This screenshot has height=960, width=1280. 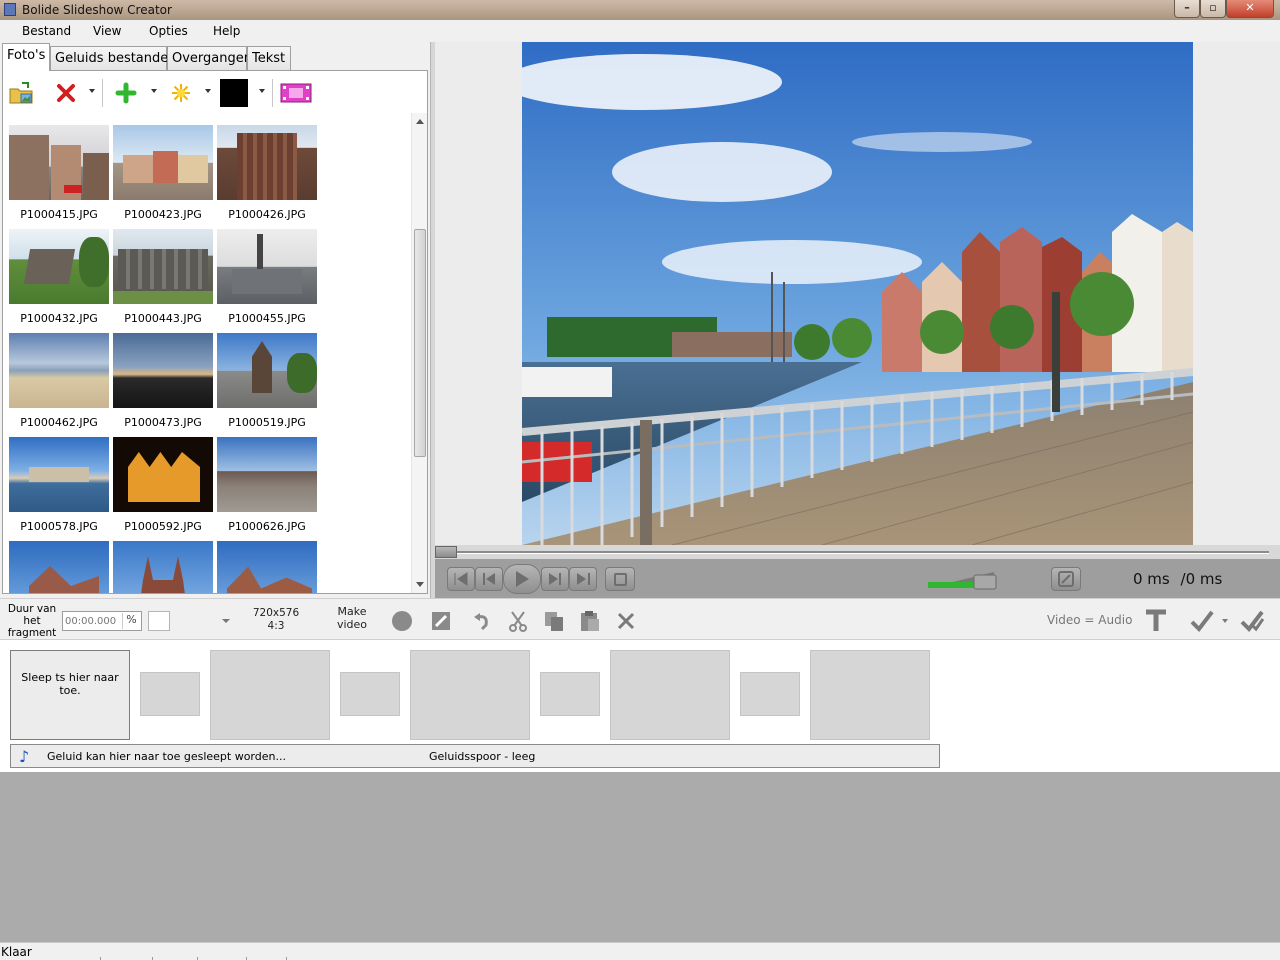 I want to click on photo-filename: P1000455.JPG, so click(x=267, y=318).